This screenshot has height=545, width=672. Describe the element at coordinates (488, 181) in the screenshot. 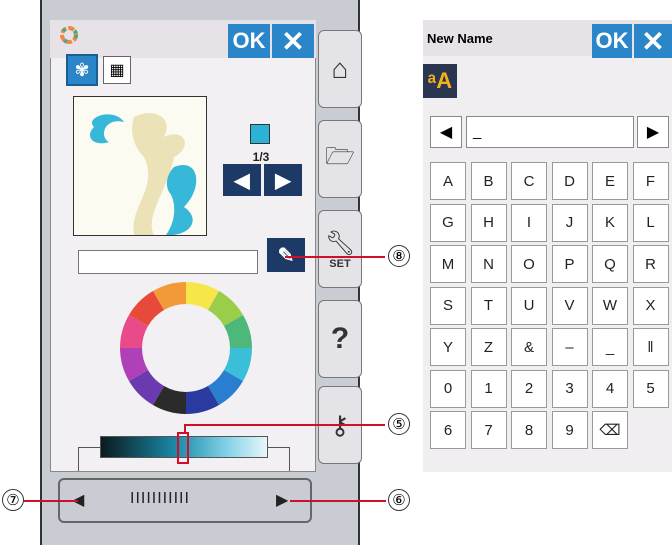

I see `key: B` at that location.